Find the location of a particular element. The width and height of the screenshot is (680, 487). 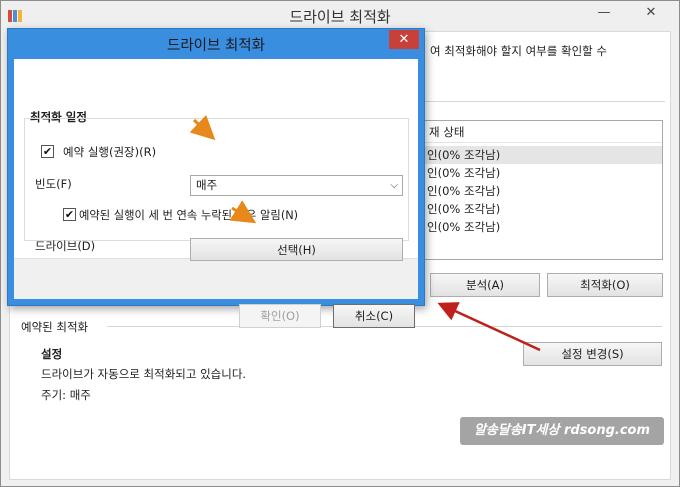

run-on-schedule-row: ✔ 예약 실행(권장)(R) is located at coordinates (110, 152).